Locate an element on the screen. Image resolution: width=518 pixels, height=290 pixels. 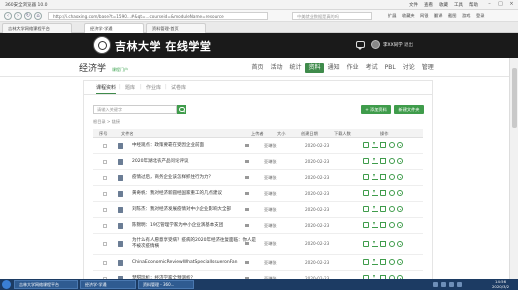
maximize-icon: □ is located at coordinates (500, 4).